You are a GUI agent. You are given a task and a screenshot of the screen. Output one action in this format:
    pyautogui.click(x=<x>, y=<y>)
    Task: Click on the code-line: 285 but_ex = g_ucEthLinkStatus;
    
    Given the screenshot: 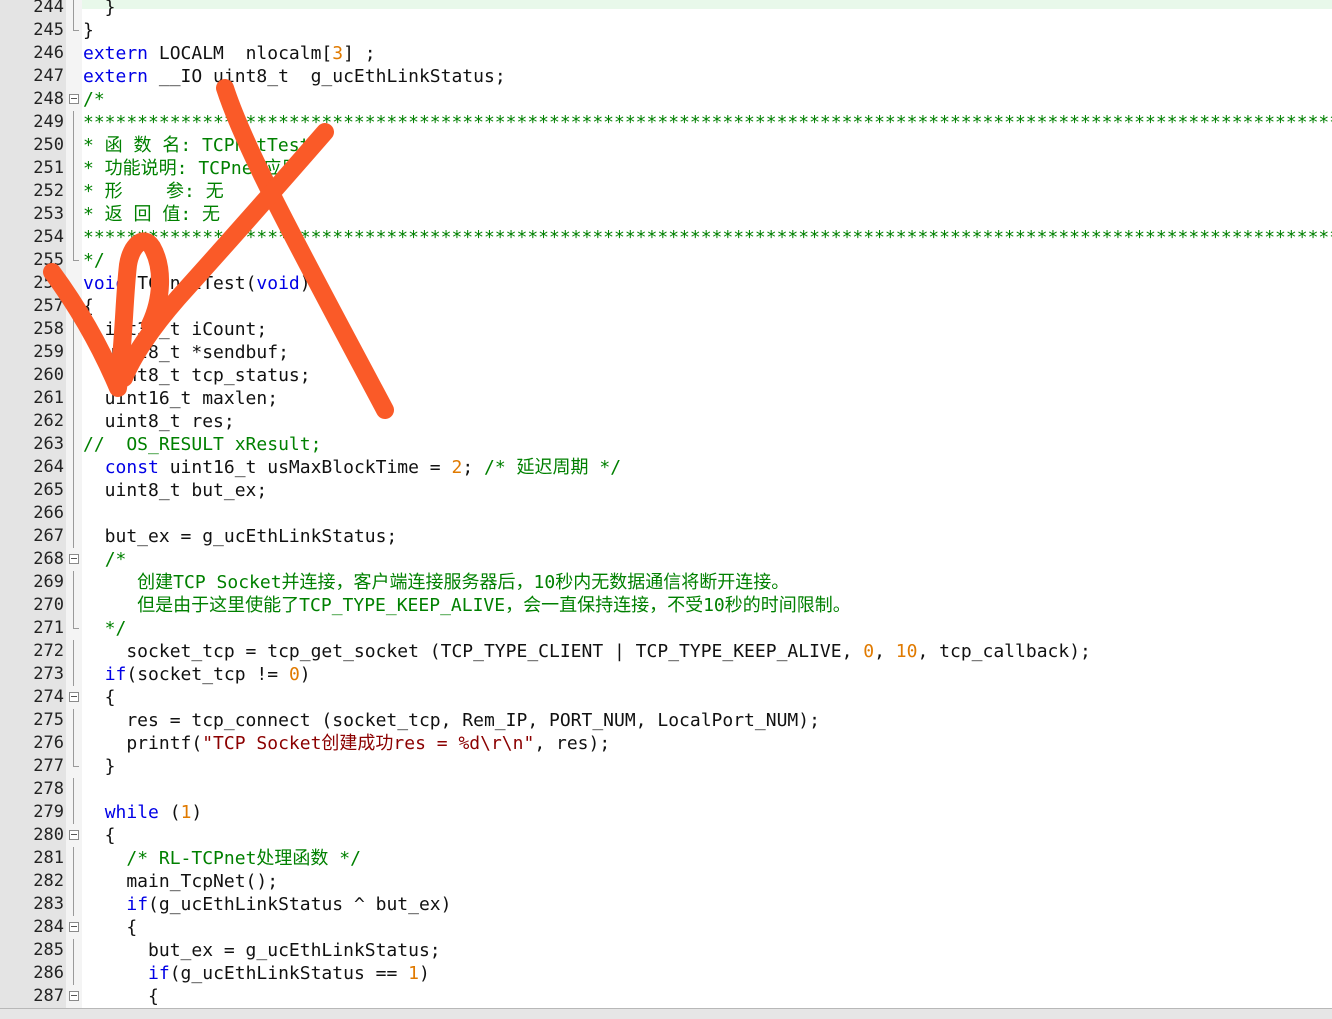 What is the action you would take?
    pyautogui.click(x=666, y=950)
    